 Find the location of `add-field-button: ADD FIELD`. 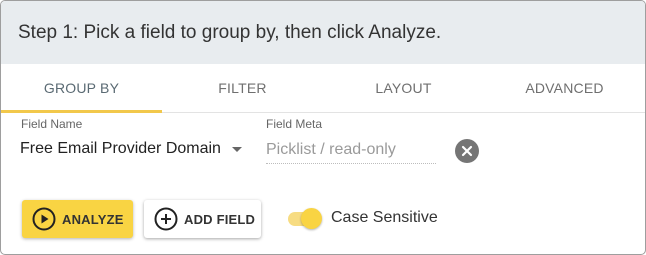

add-field-button: ADD FIELD is located at coordinates (202, 219).